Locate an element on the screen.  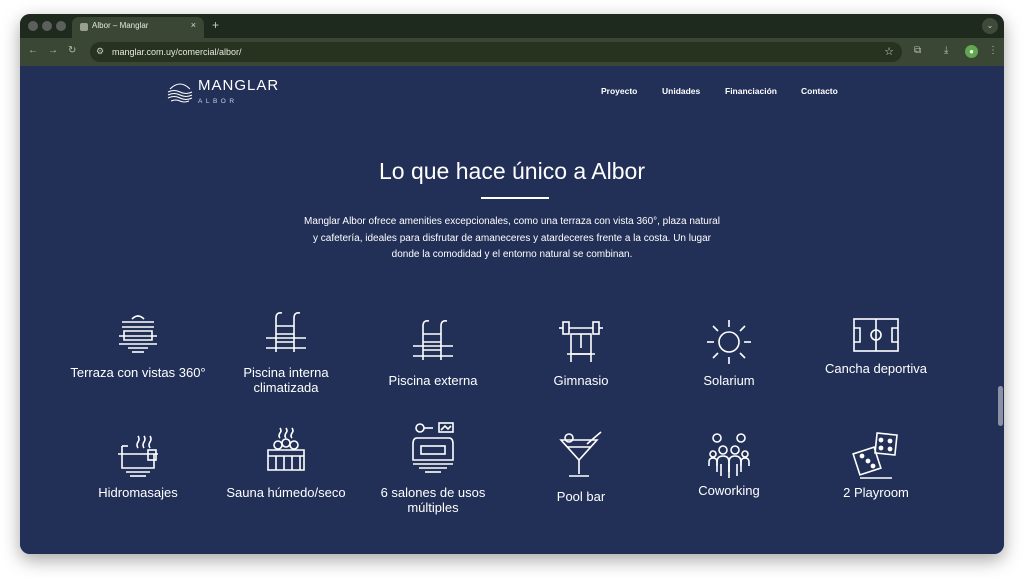
menu-dots-icon: ⋮ is located at coordinates (993, 50).